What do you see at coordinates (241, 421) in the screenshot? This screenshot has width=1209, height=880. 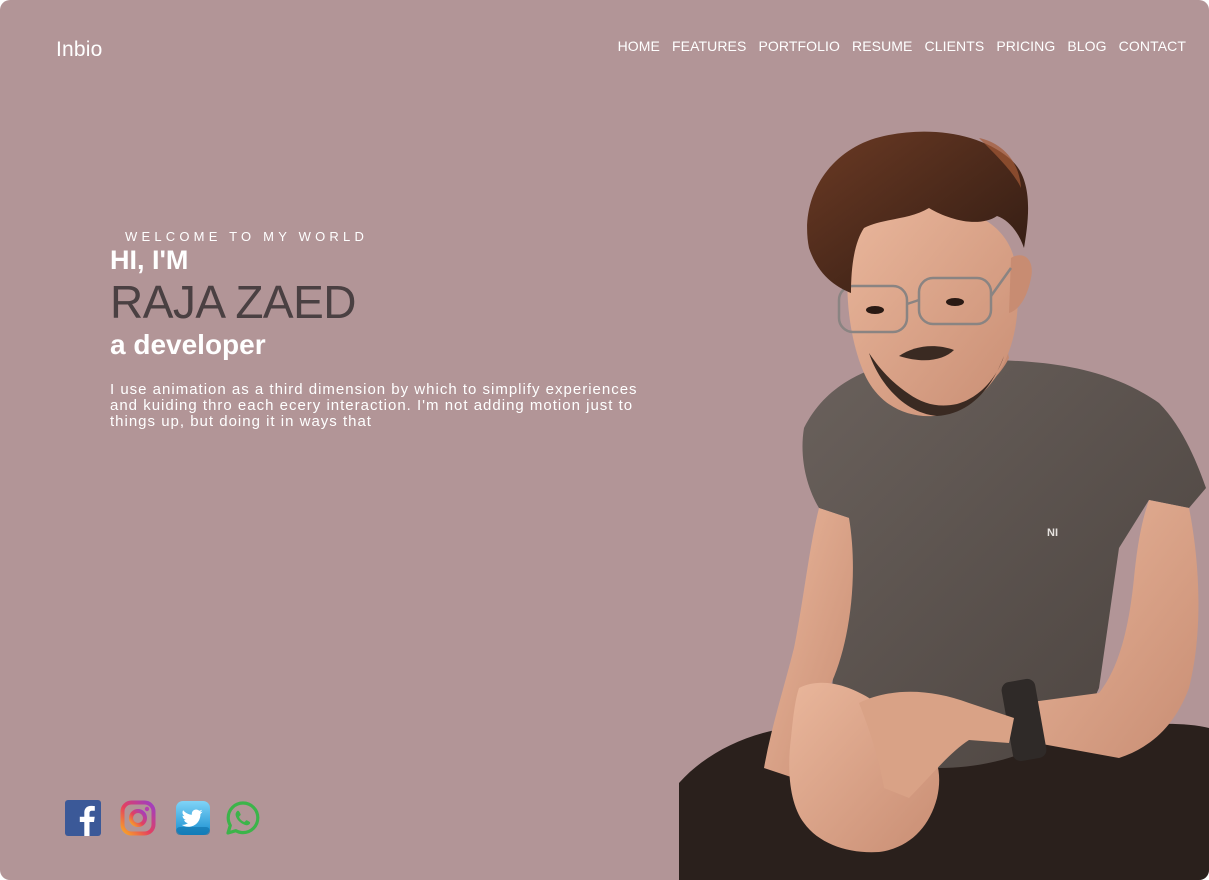 I see `description-line: things up, but doing it in ways that` at bounding box center [241, 421].